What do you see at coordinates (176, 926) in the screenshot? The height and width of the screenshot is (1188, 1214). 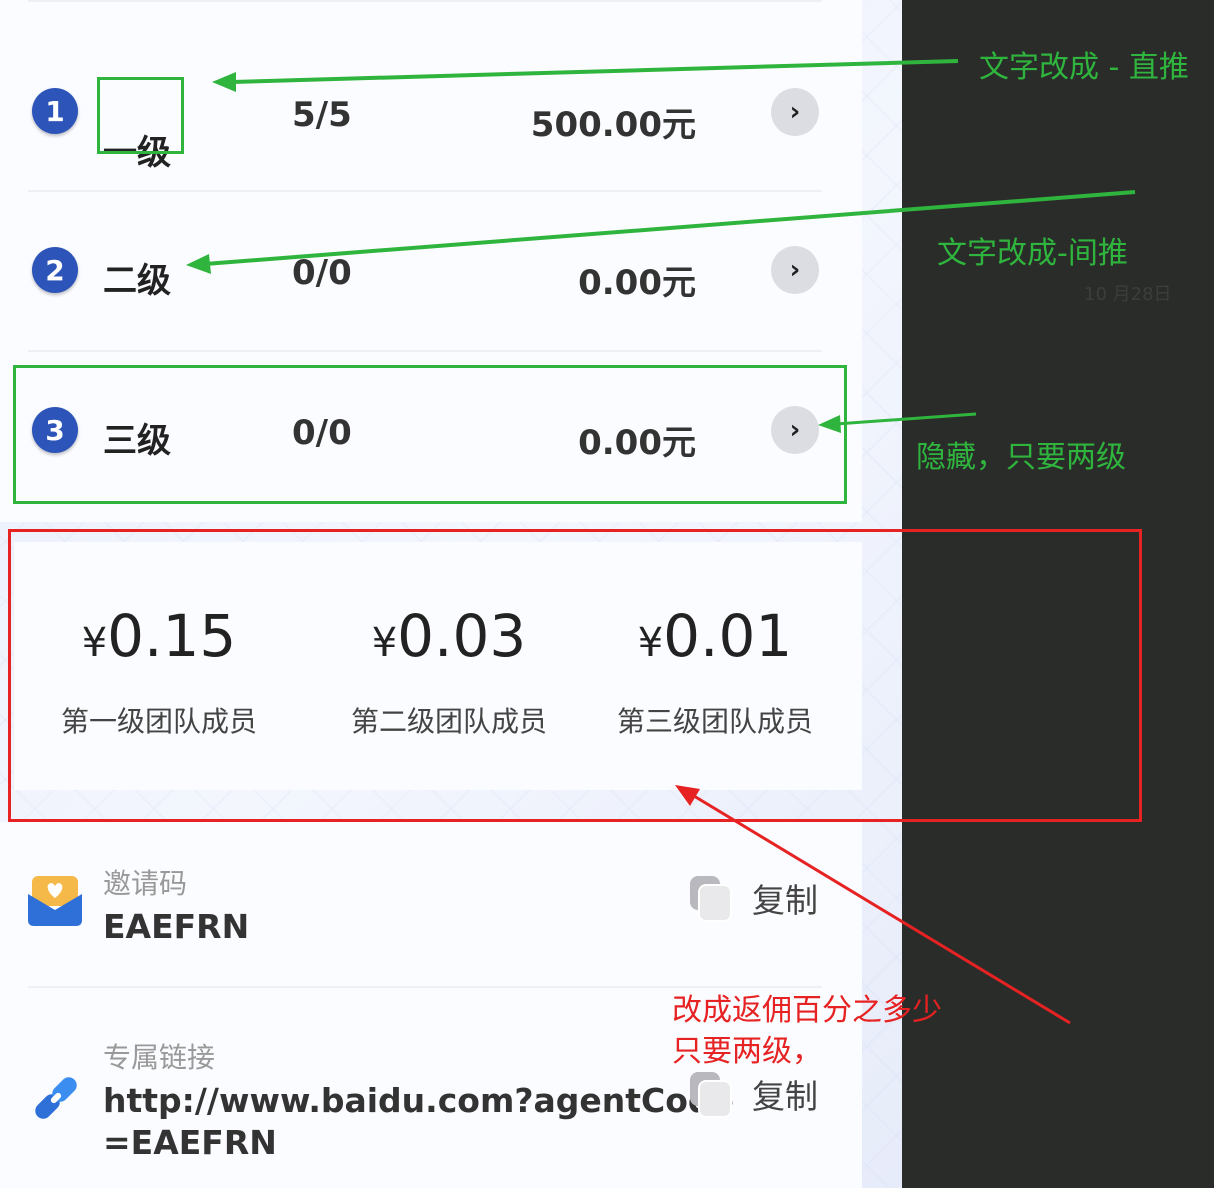 I see `invite-code-value: EAEFRN` at bounding box center [176, 926].